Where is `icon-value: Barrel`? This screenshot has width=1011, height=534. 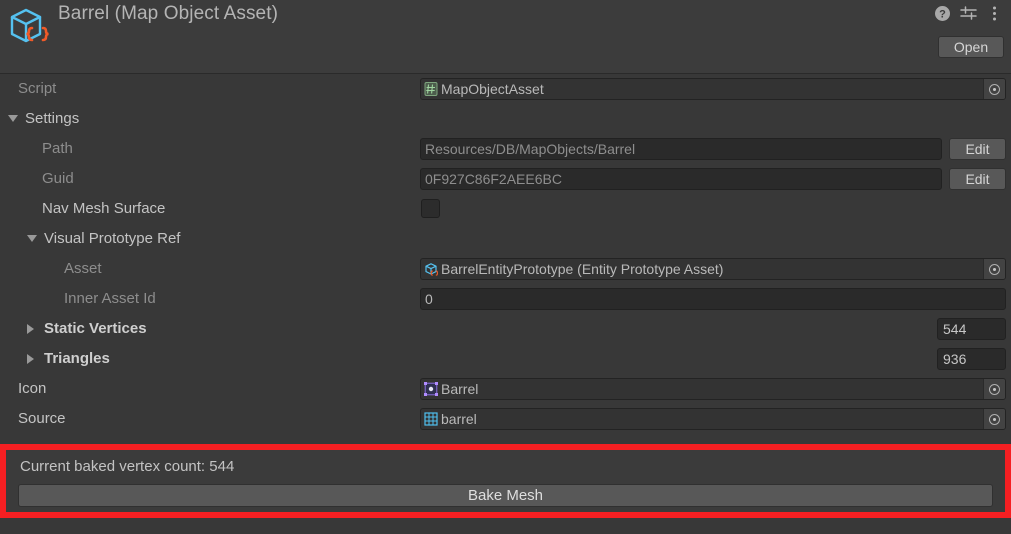
icon-value: Barrel is located at coordinates (460, 389).